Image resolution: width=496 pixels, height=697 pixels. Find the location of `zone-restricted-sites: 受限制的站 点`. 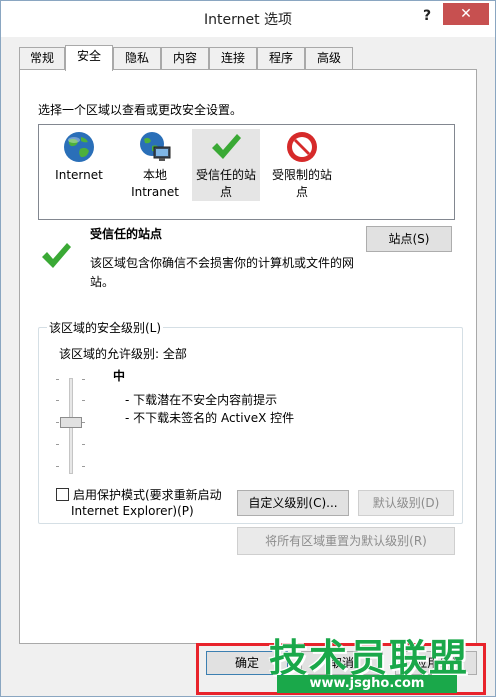

zone-restricted-sites: 受限制的站 点 is located at coordinates (302, 165).